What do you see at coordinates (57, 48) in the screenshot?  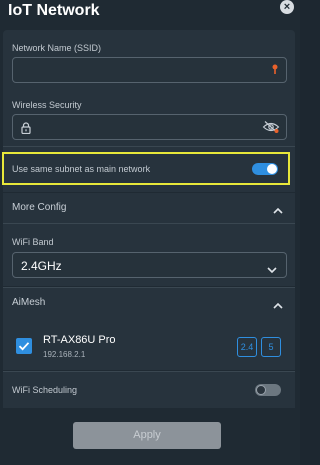 I see `ssid-label: Network Name (SSID)` at bounding box center [57, 48].